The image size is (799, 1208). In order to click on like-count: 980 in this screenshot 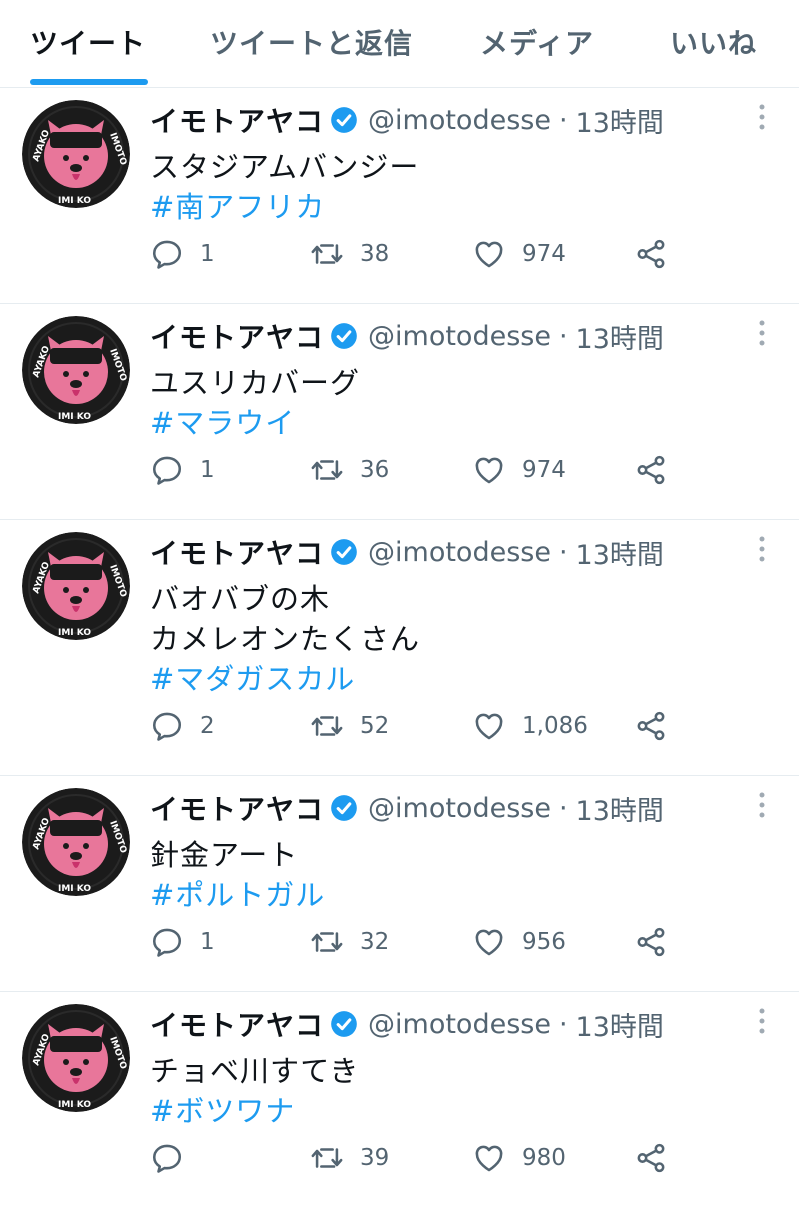, I will do `click(544, 1158)`.